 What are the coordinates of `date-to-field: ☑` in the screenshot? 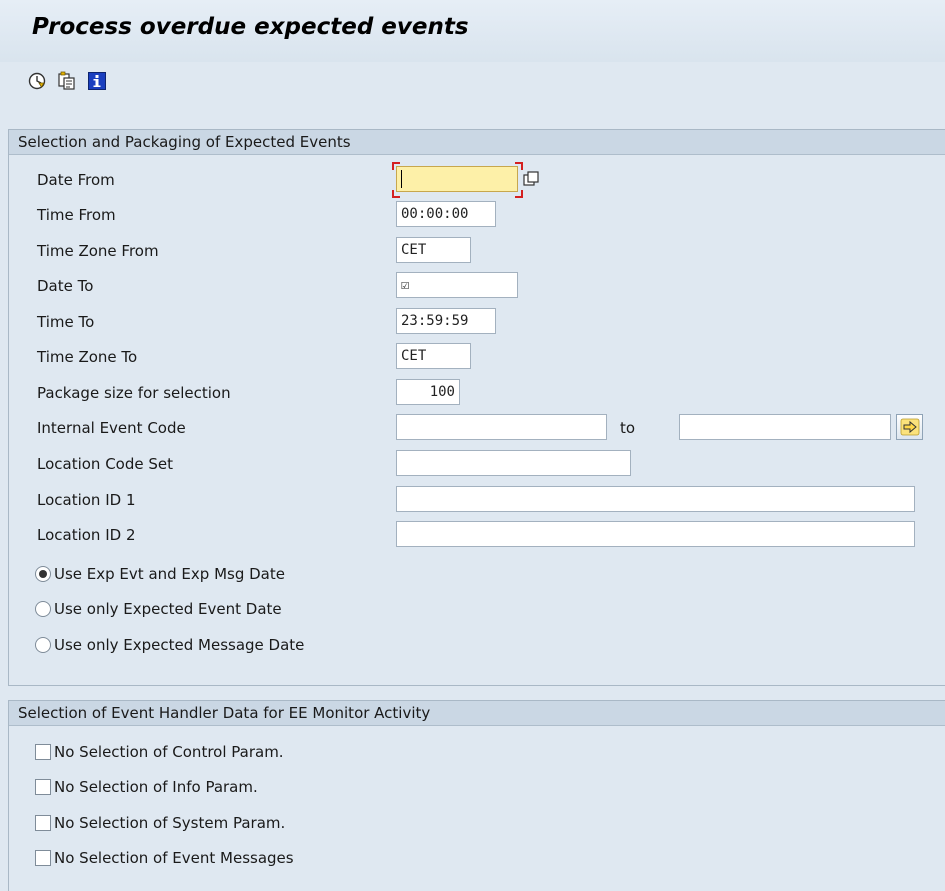 It's located at (457, 285).